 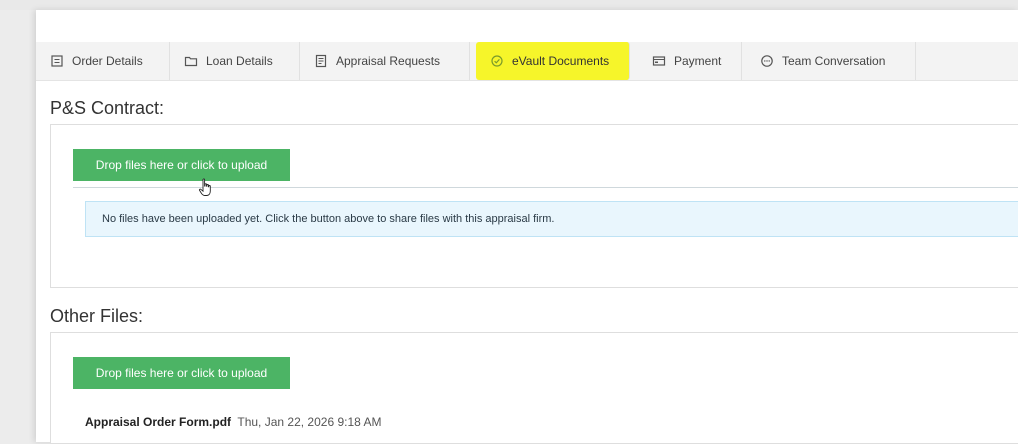 I want to click on tab-label: Team Conversation, so click(x=834, y=61).